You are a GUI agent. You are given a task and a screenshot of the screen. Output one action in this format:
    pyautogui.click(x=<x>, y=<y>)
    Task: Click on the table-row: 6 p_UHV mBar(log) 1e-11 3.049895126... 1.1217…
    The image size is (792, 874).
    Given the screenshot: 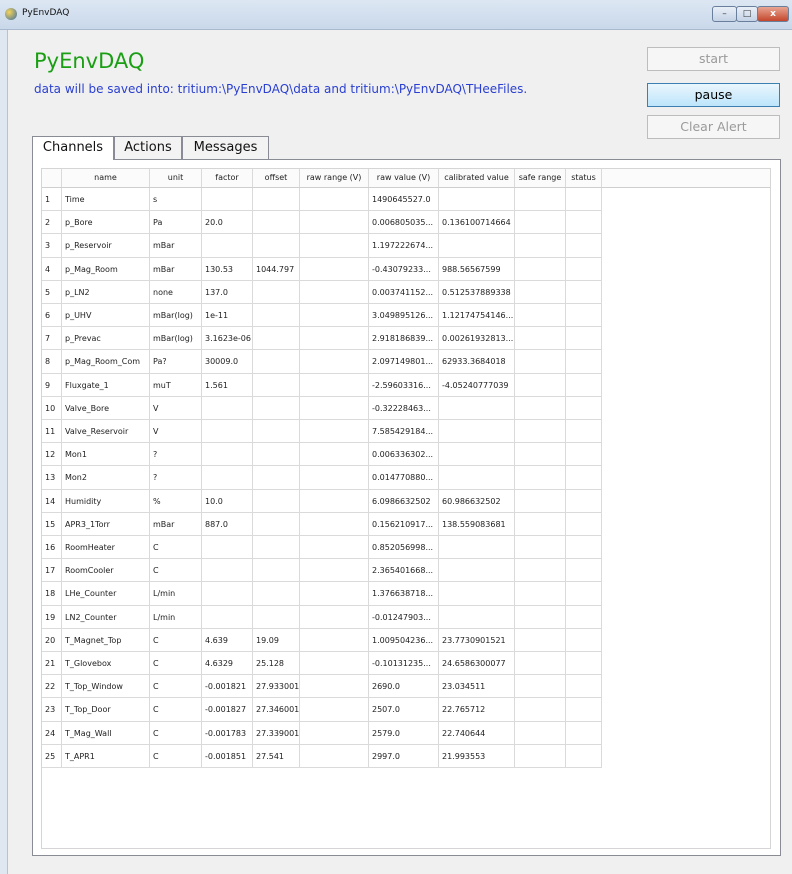 What is the action you would take?
    pyautogui.click(x=322, y=316)
    